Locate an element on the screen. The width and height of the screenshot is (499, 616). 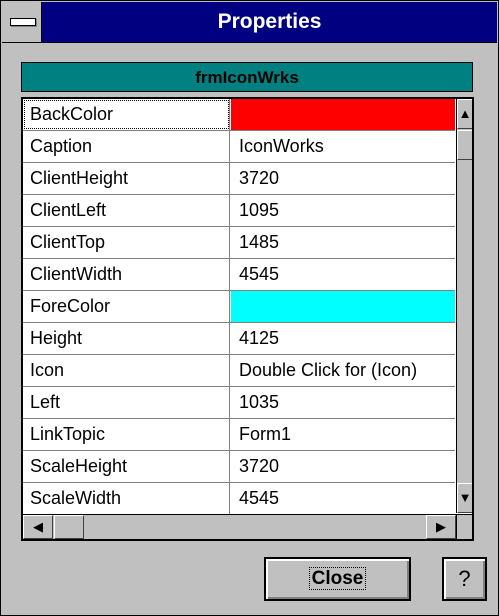
property-row: LinkTopic Form1 is located at coordinates (239, 435).